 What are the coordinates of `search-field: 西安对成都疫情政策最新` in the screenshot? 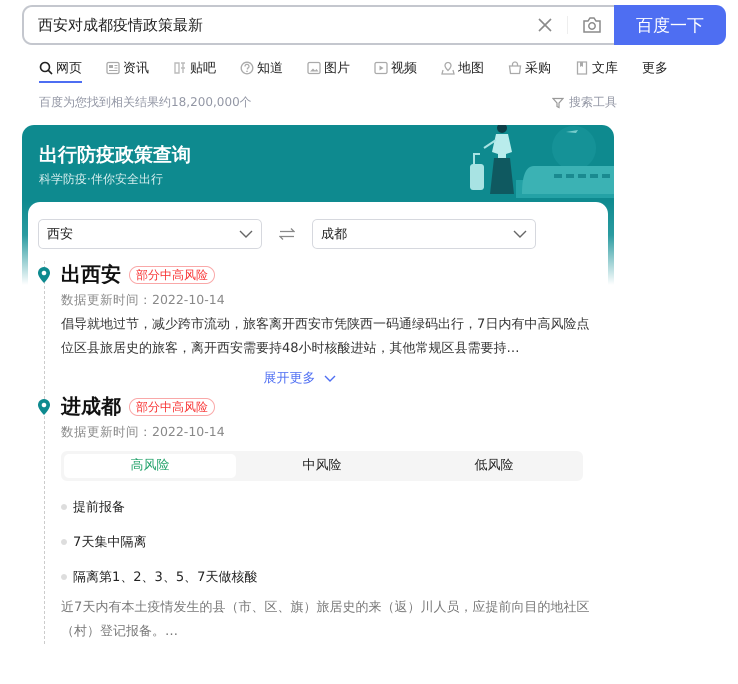 It's located at (318, 25).